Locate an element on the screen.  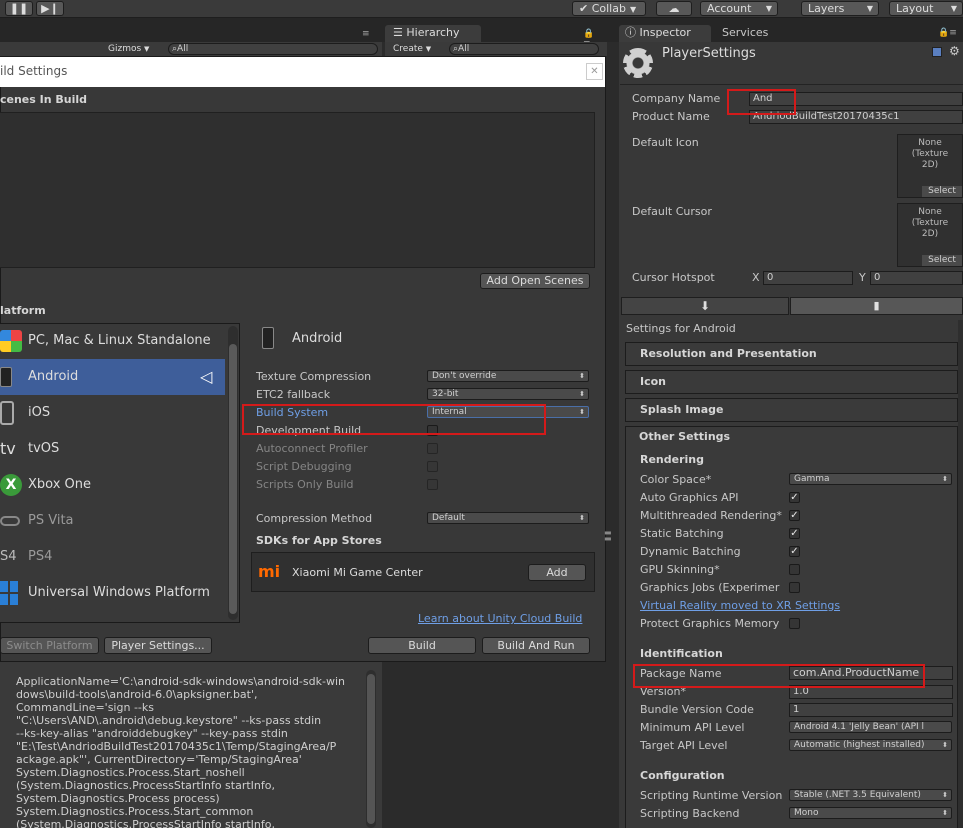
min-api-dropdown: Android 4.1 'Jelly Bean' (API l is located at coordinates (870, 727).